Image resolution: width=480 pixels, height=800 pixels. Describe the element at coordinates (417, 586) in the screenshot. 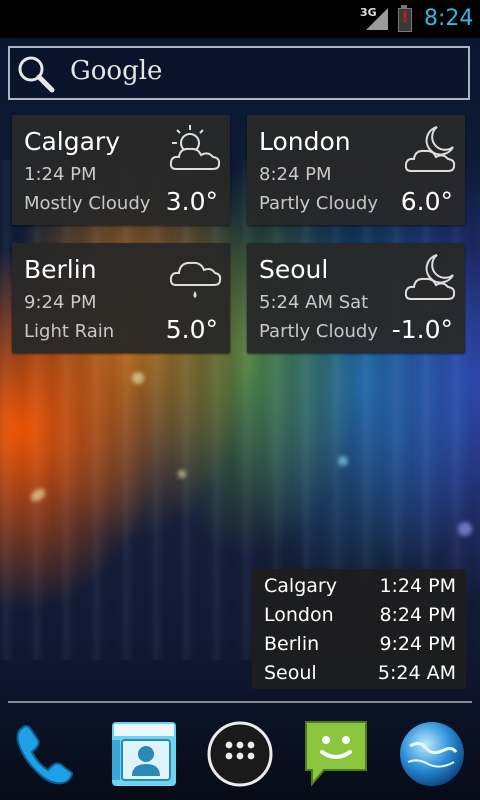

I see `clock-time: 1:24 PM` at that location.